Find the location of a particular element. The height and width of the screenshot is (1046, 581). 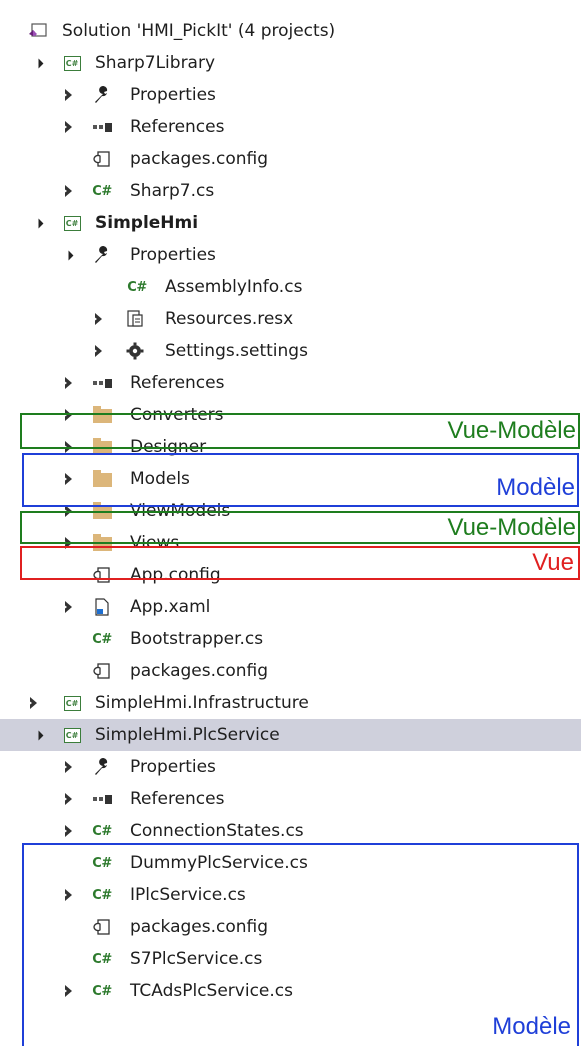

project-node-simplehmi: C# SimpleHmi is located at coordinates (290, 223).